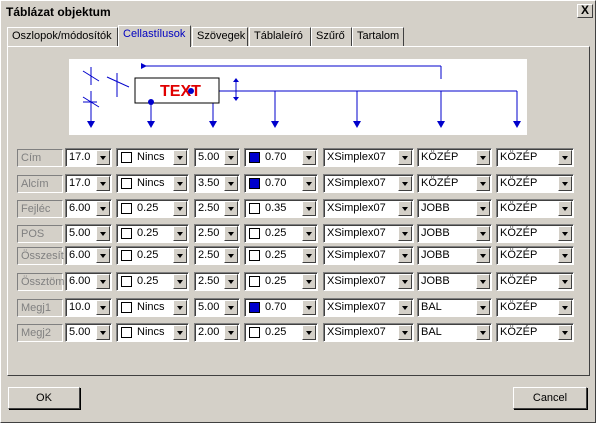 This screenshot has width=596, height=423. I want to click on height-combo: 10.0, so click(88, 307).